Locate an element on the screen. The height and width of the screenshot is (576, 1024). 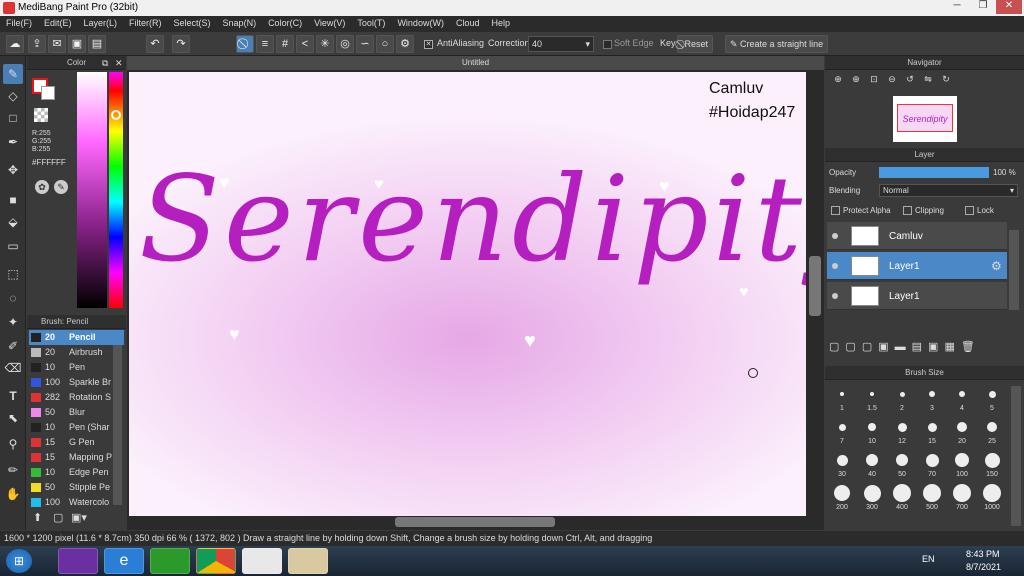
copy-layer-icon: ▢ is located at coordinates (870, 347).